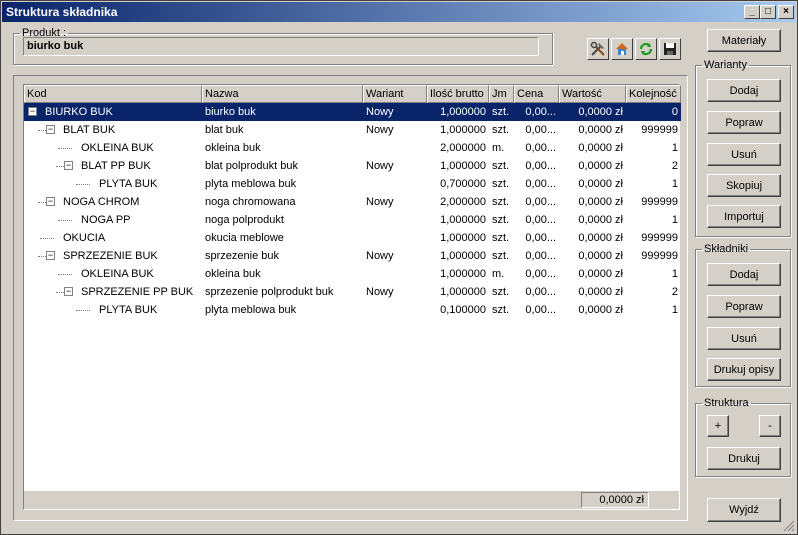 This screenshot has width=798, height=535. I want to click on row-kod-text: PLYTA BUK, so click(128, 310).